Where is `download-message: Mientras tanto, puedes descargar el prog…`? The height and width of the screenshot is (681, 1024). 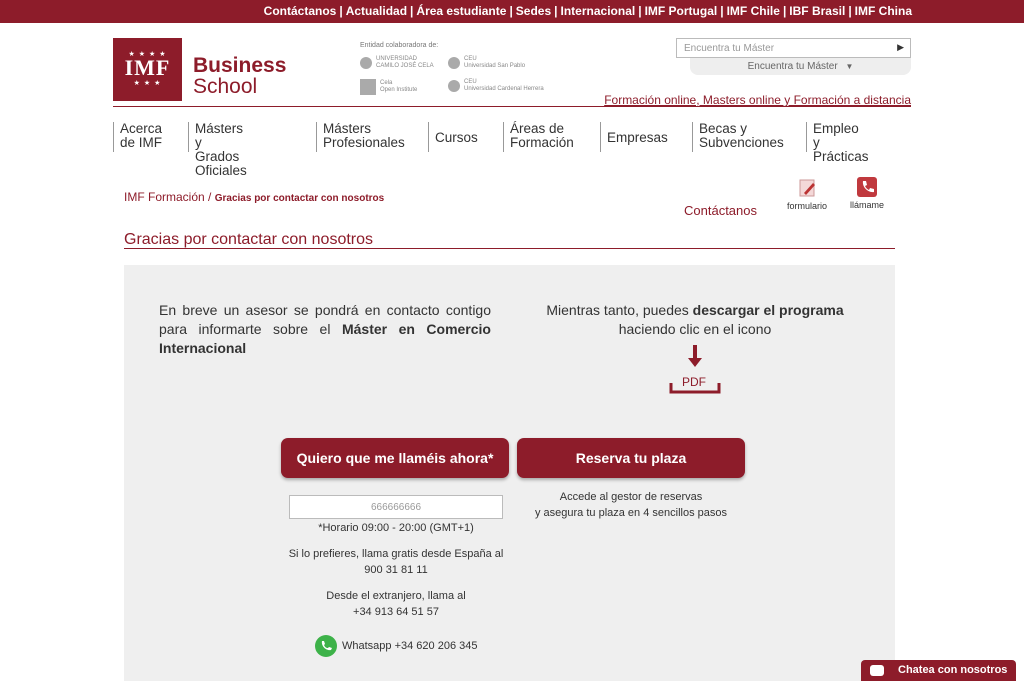
download-message: Mientras tanto, puedes descargar el prog… is located at coordinates (695, 319).